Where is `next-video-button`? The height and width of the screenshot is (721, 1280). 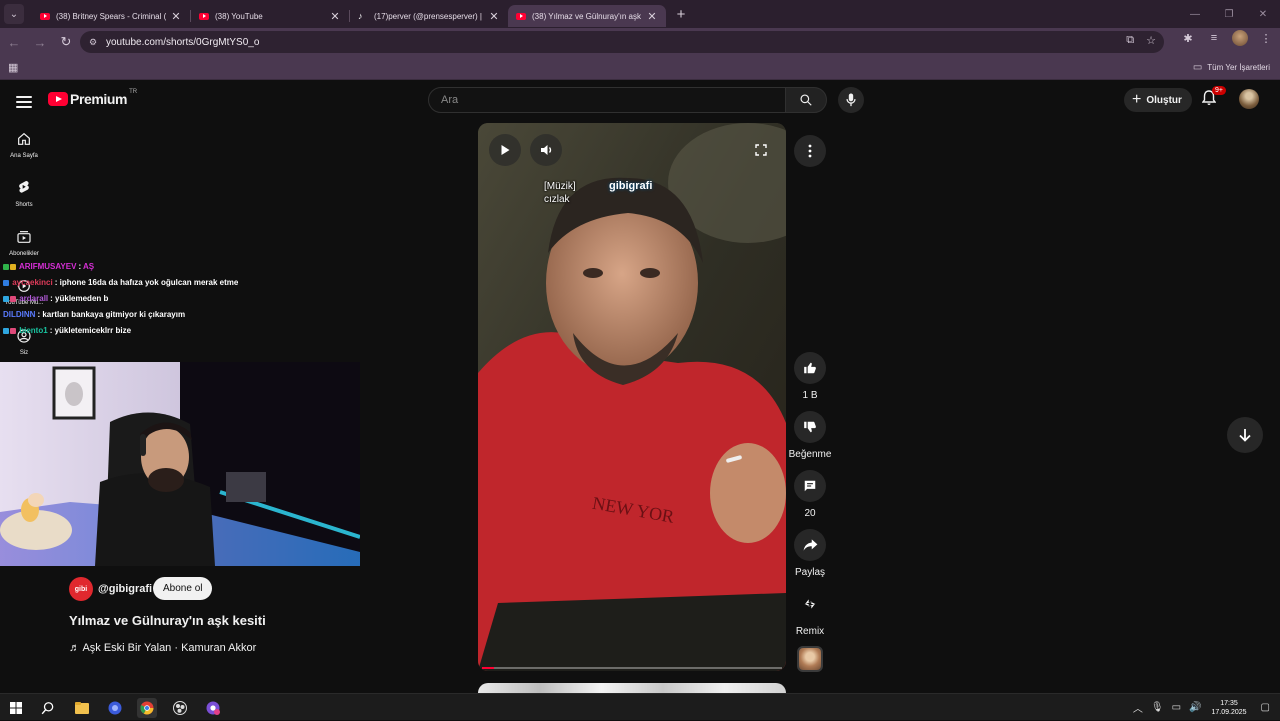 next-video-button is located at coordinates (1245, 435).